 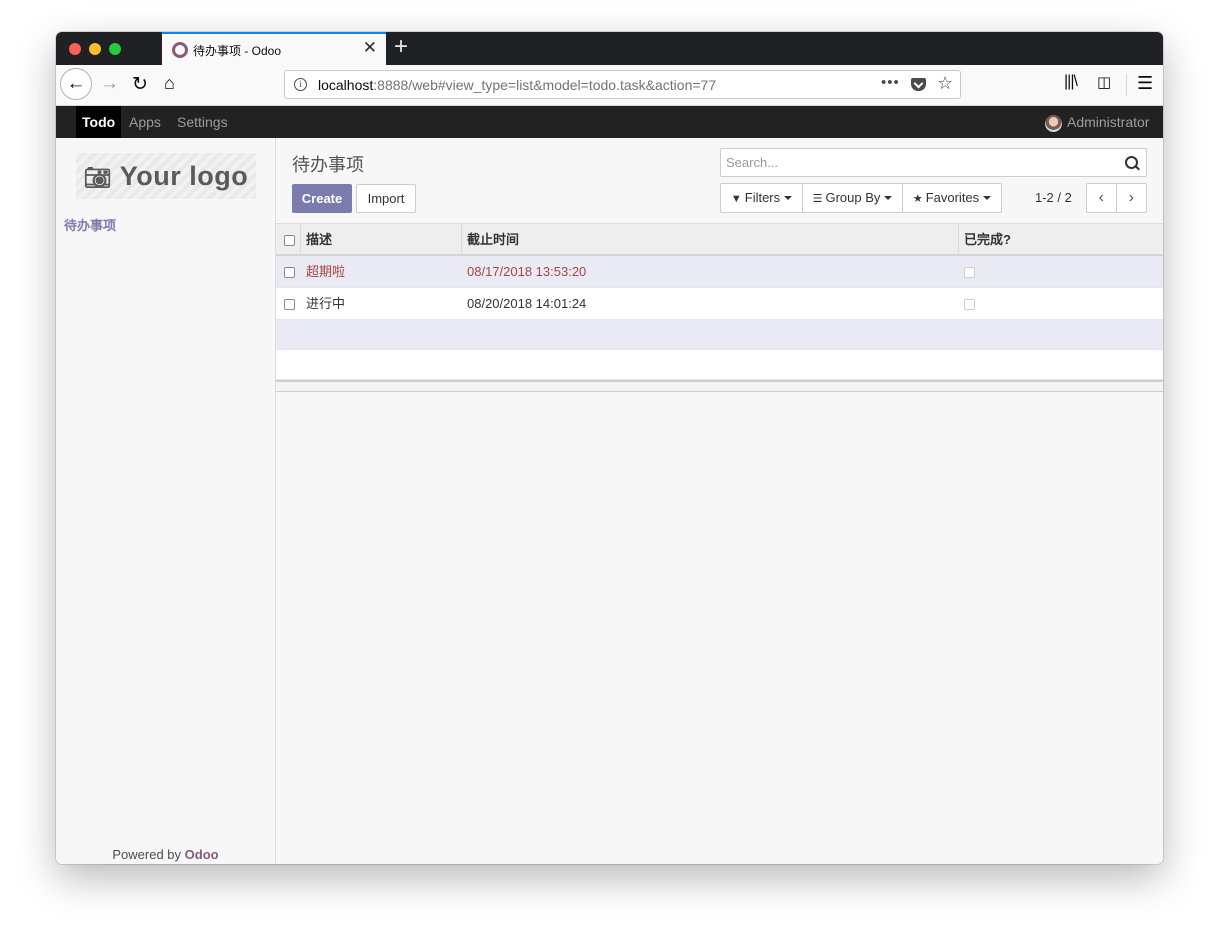 What do you see at coordinates (1053, 197) in the screenshot?
I see `pager-value: 1-2 / 2` at bounding box center [1053, 197].